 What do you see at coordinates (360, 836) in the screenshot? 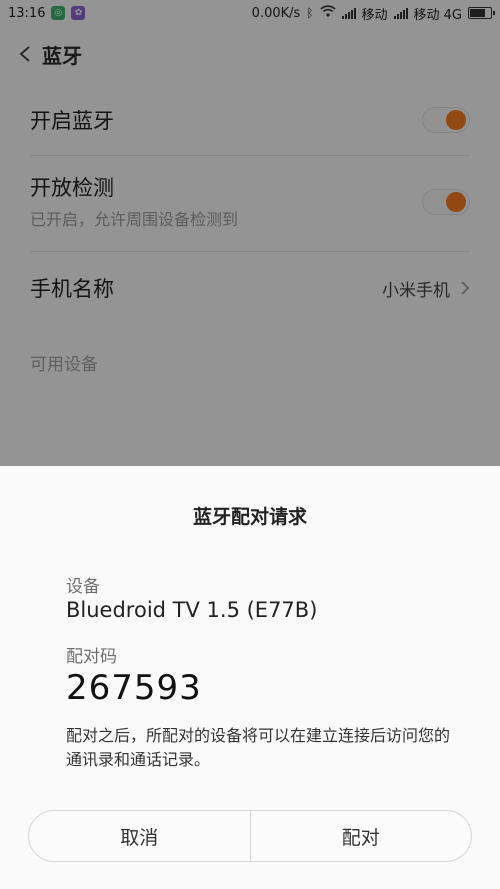
I see `pair-button: 配对` at bounding box center [360, 836].